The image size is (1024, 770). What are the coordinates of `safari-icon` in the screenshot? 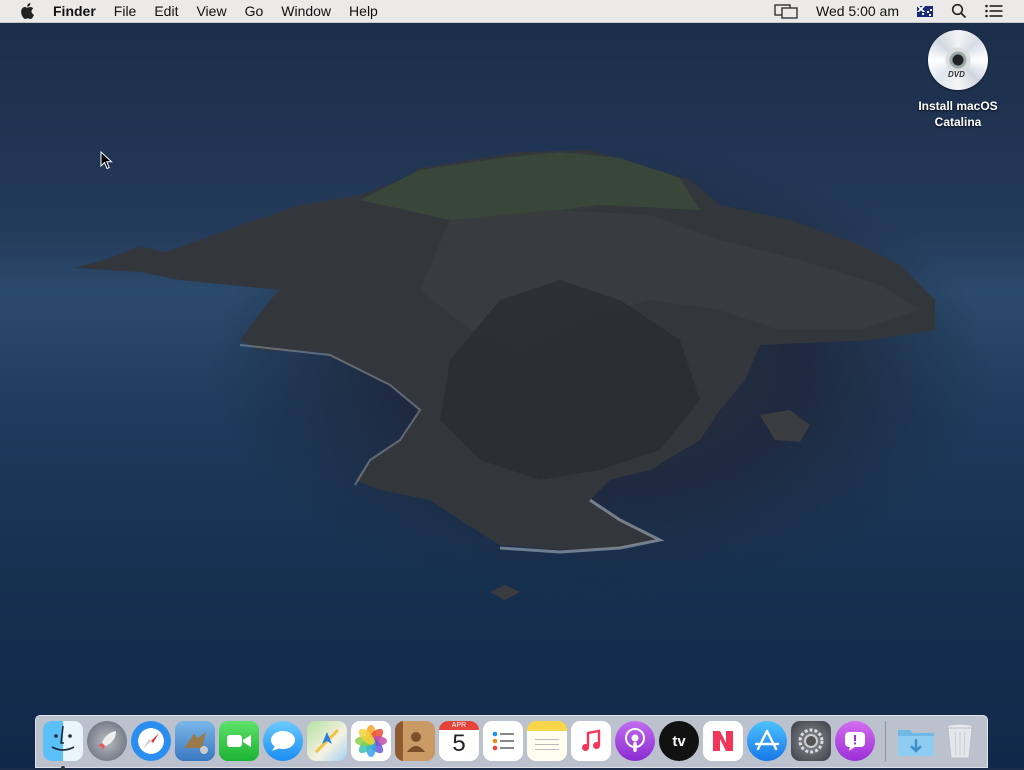 It's located at (151, 741).